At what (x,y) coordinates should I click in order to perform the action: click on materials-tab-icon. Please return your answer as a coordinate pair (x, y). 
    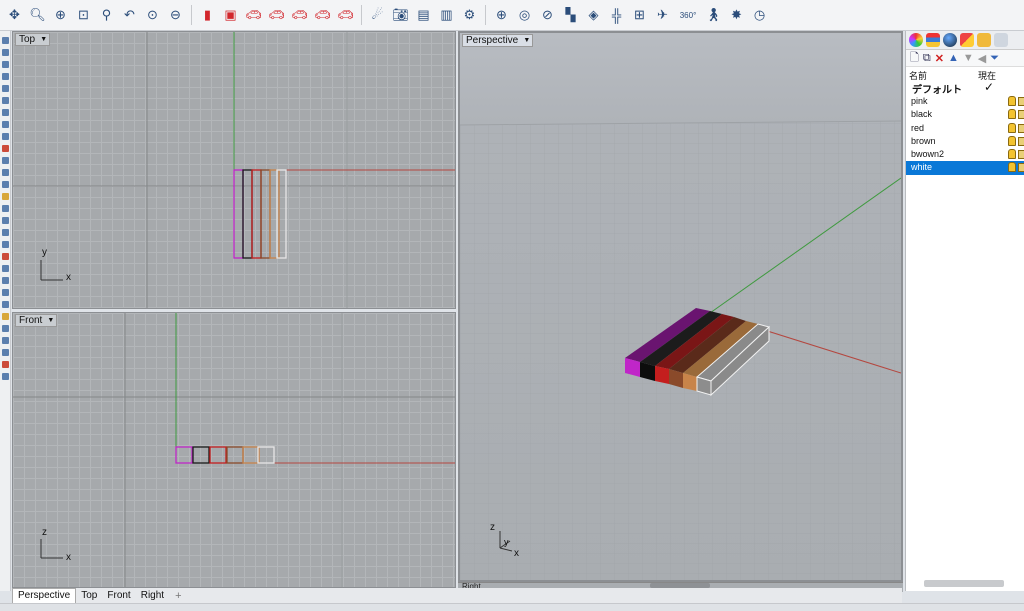
    Looking at the image, I should click on (950, 40).